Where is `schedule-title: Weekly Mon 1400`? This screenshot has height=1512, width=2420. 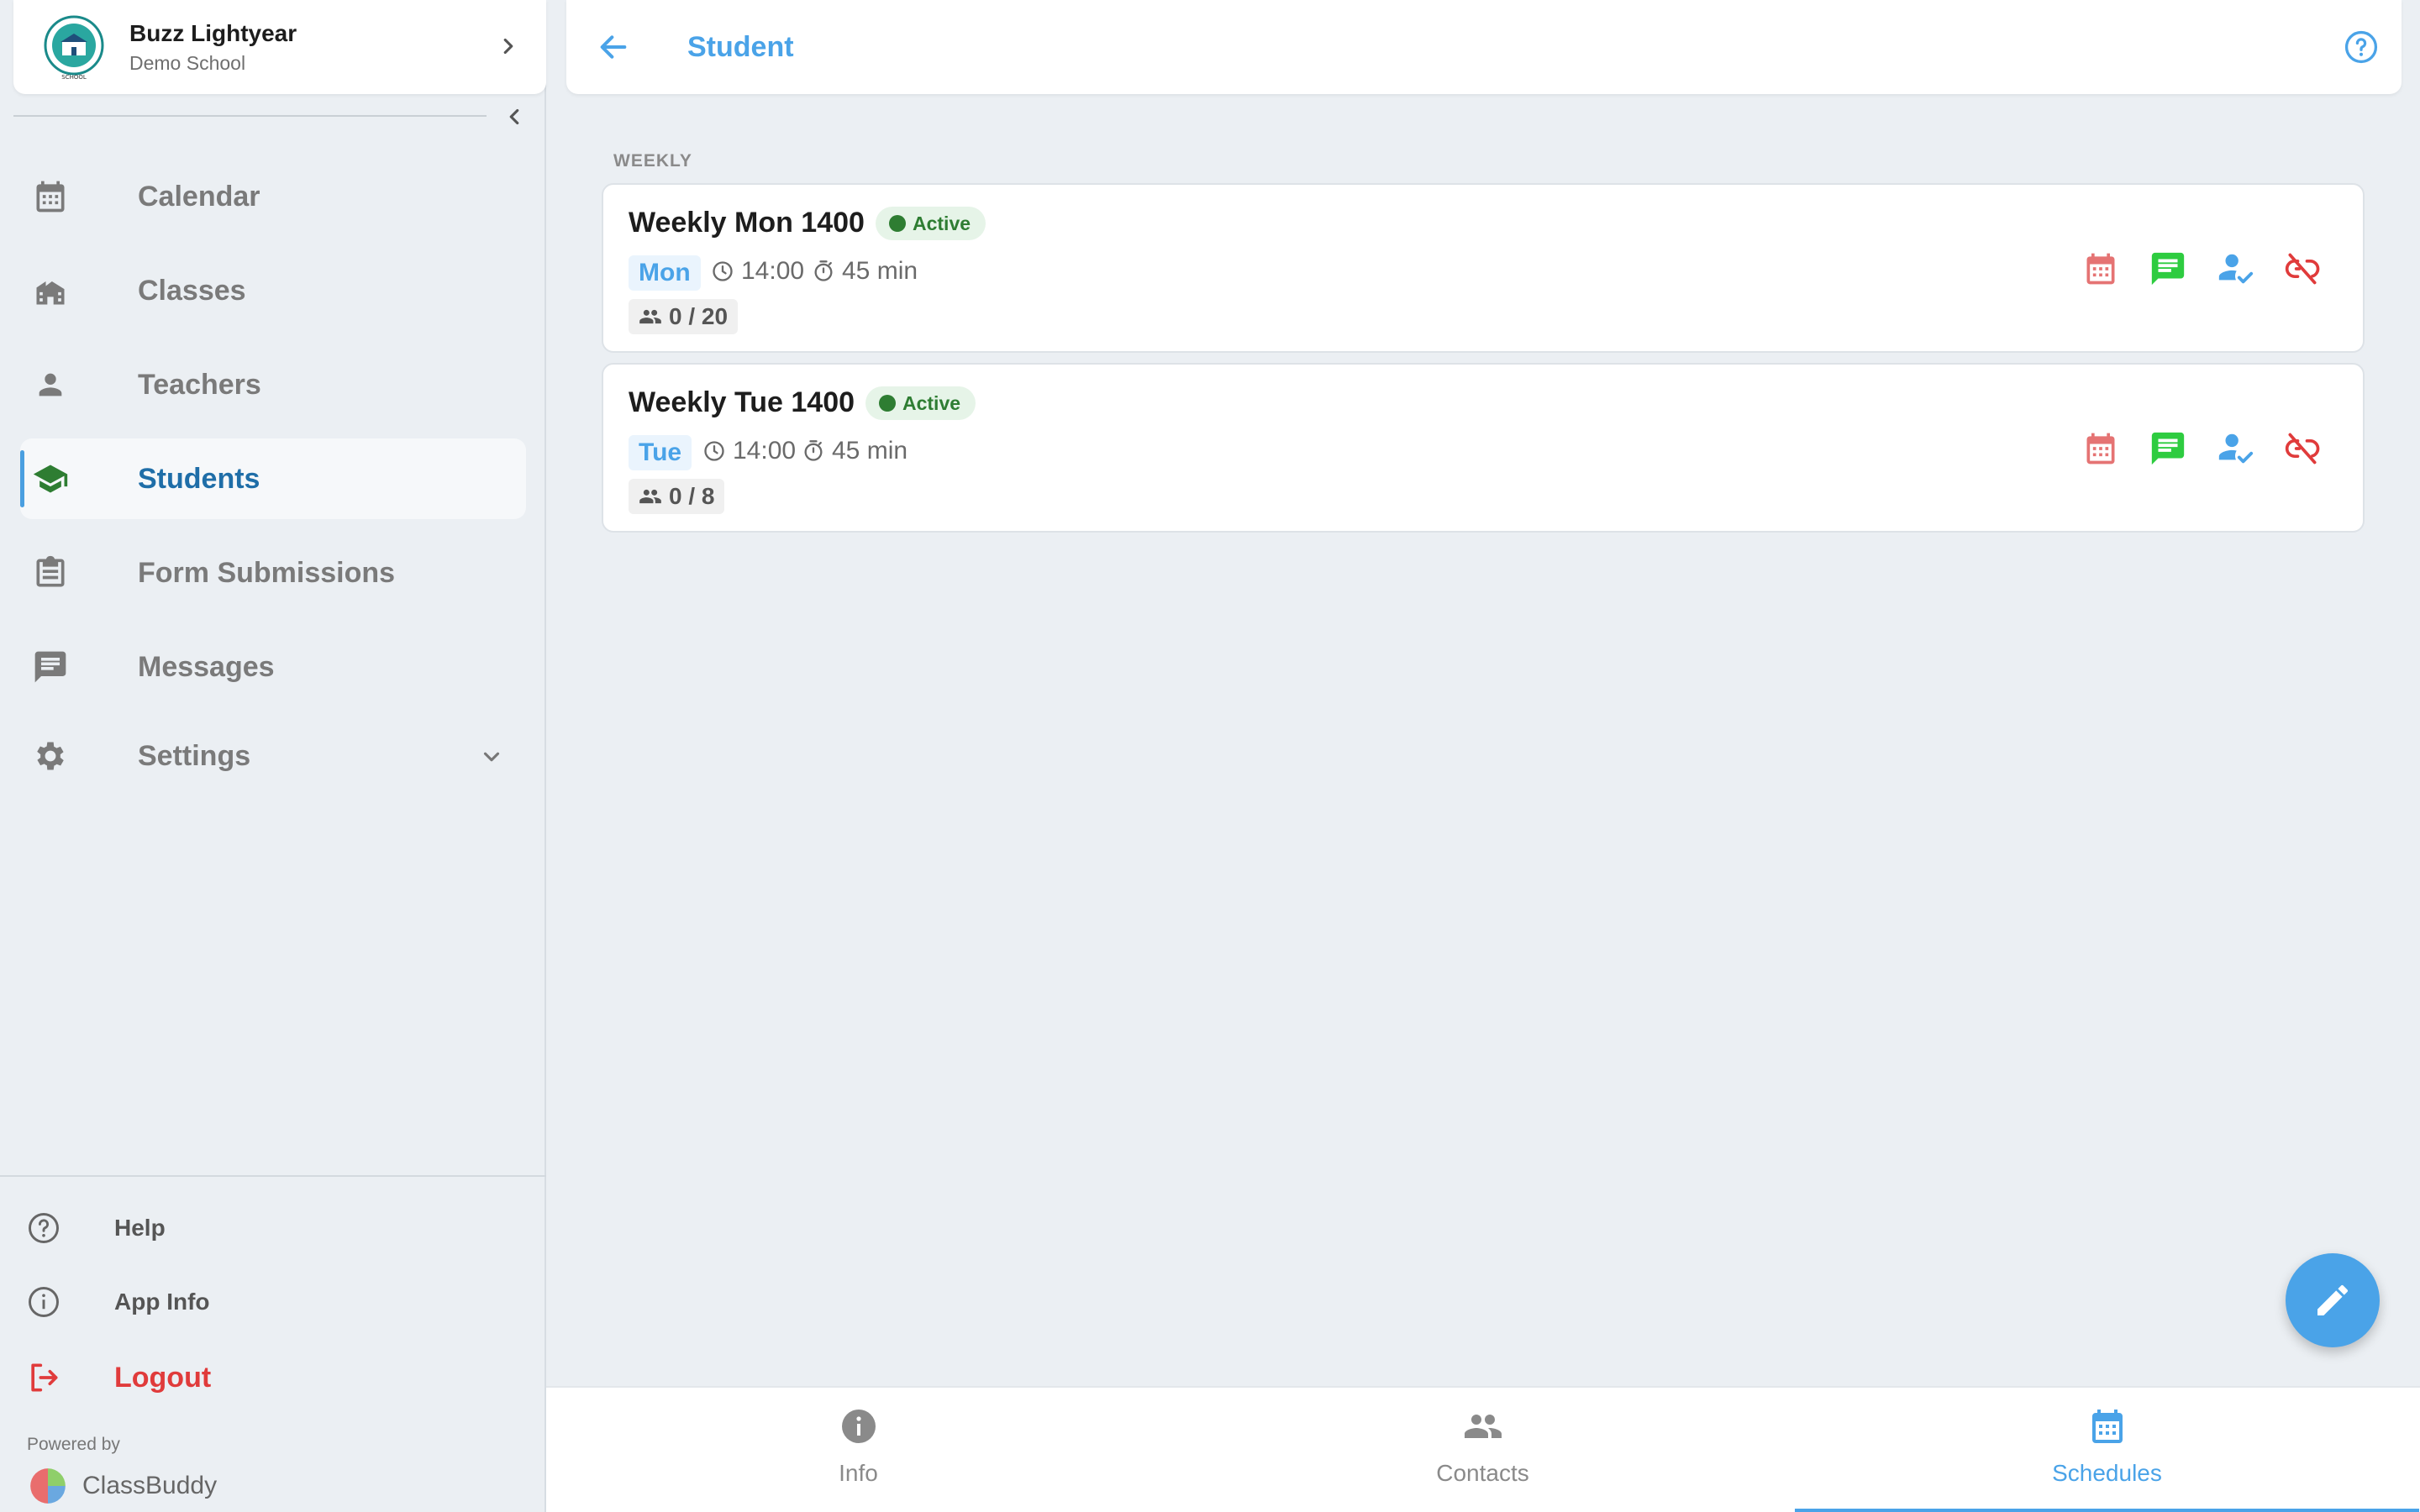 schedule-title: Weekly Mon 1400 is located at coordinates (747, 223).